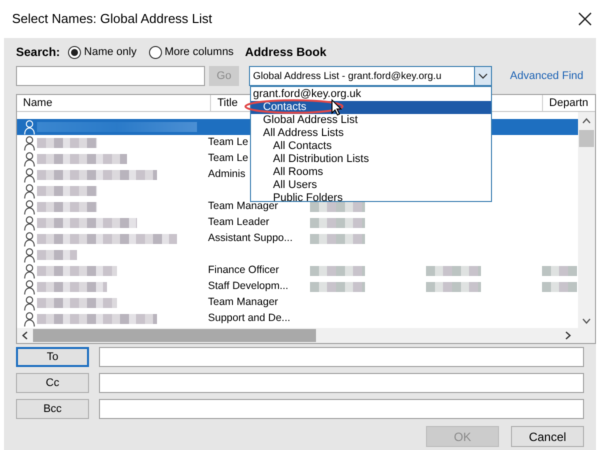 The height and width of the screenshot is (450, 600). Describe the element at coordinates (547, 76) in the screenshot. I see `advanced-find-link: Advanced Find` at that location.